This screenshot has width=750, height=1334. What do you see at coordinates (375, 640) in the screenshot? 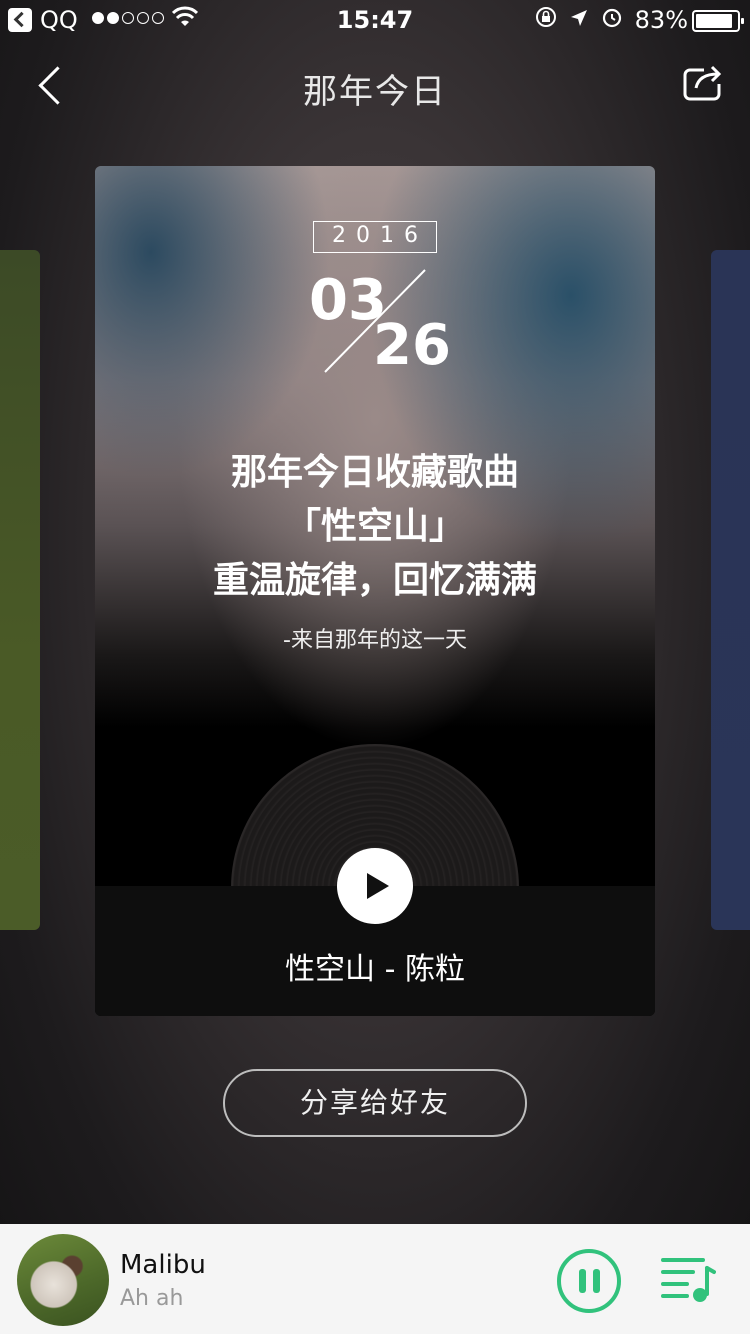
I see `from-caption: -来自那年的这一天` at bounding box center [375, 640].